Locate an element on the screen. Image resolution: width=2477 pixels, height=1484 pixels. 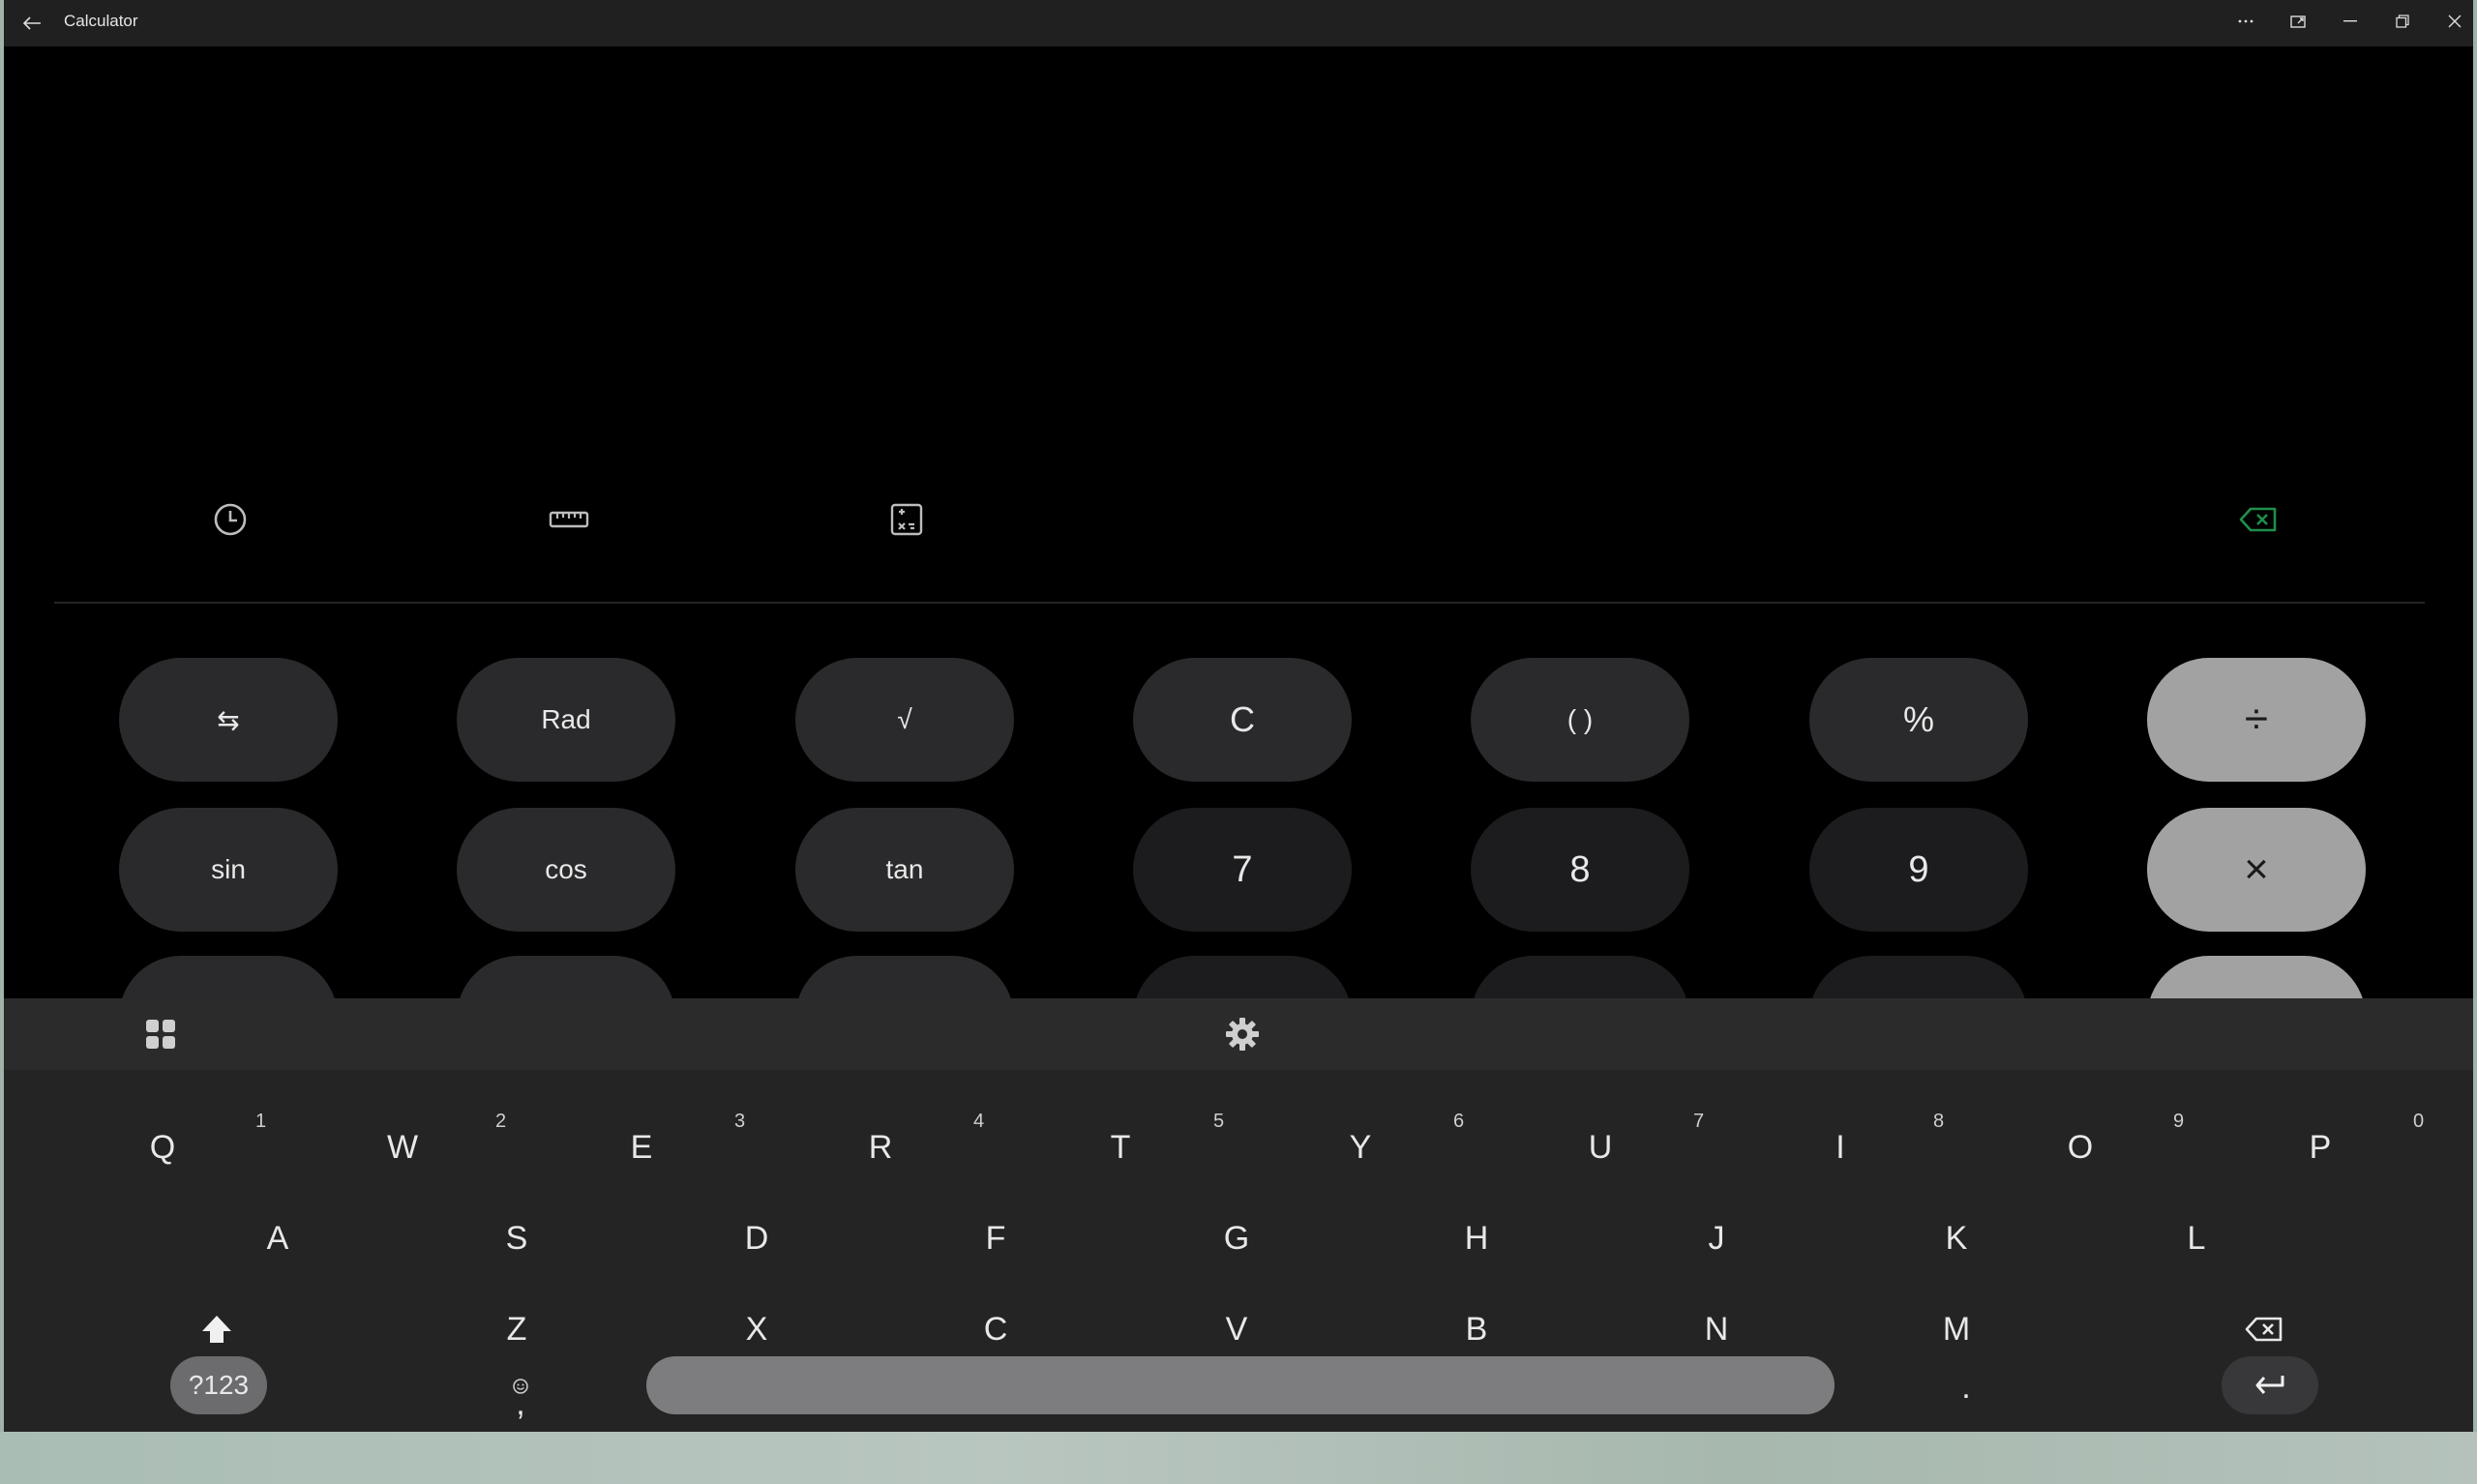
restore-button is located at coordinates (2402, 21).